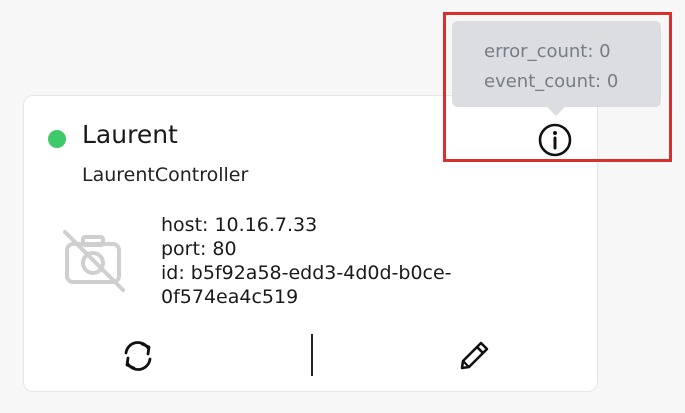 This screenshot has height=413, width=685. I want to click on refresh-icon, so click(138, 356).